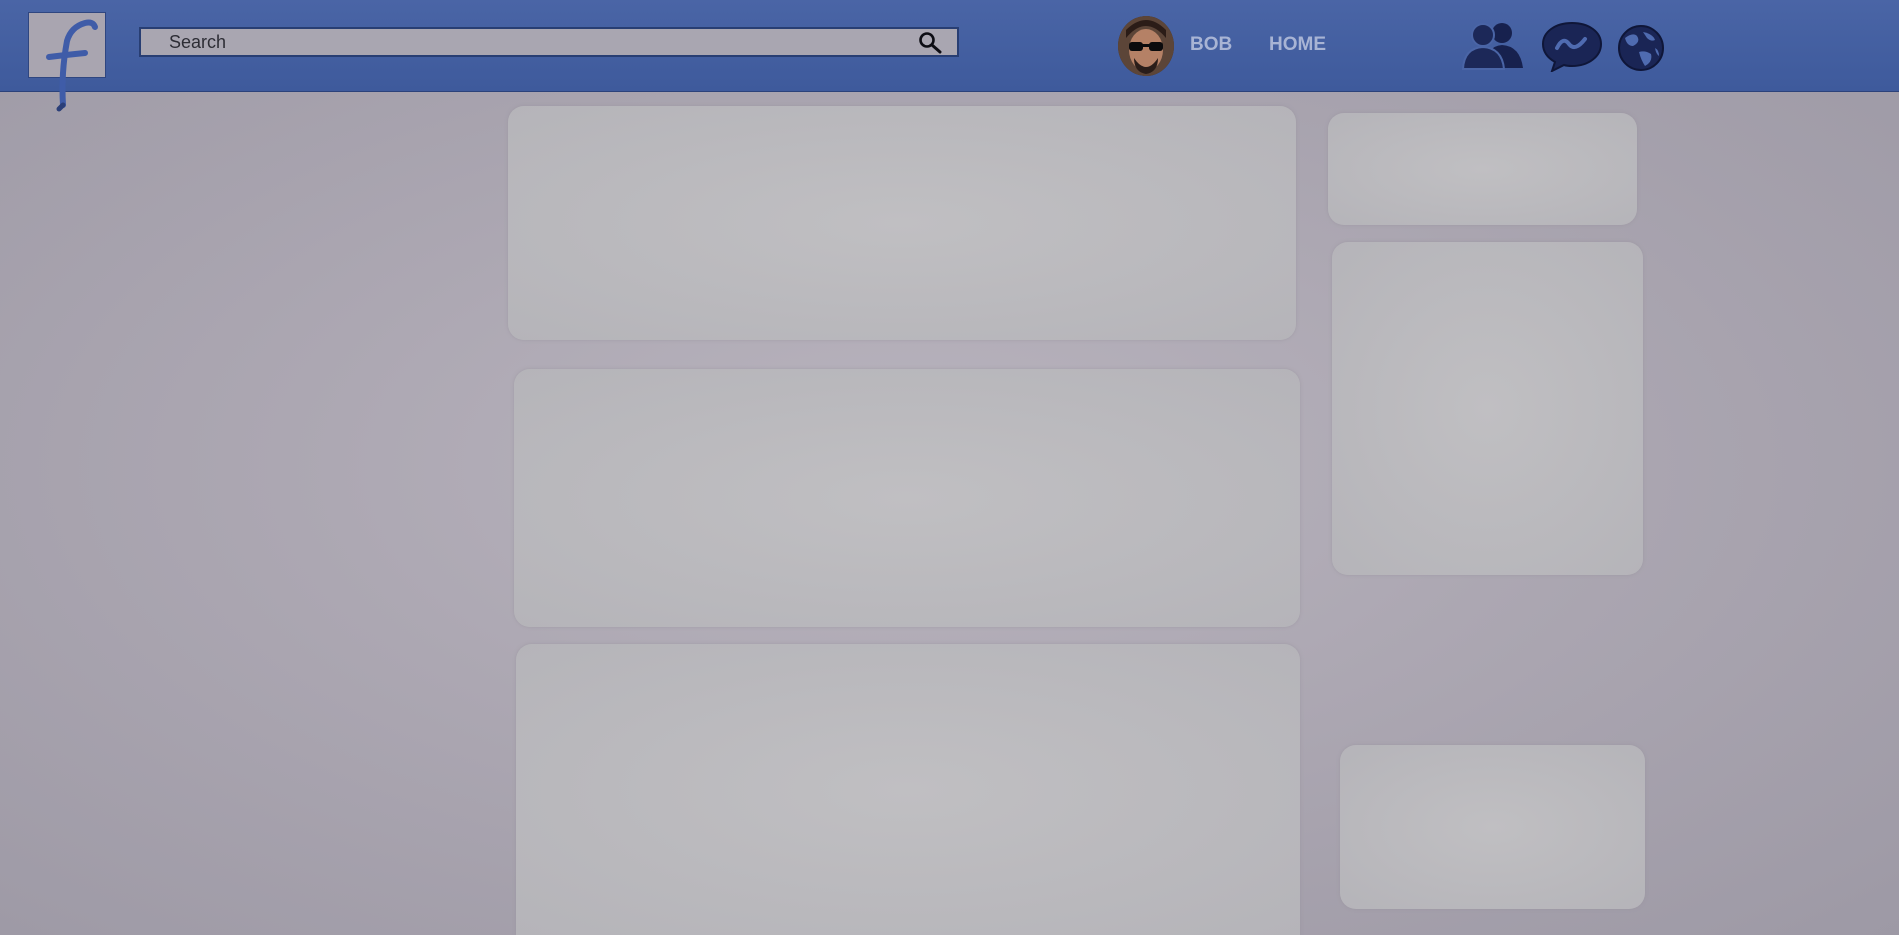 Image resolution: width=1899 pixels, height=935 pixels. I want to click on friends-icon, so click(1493, 45).